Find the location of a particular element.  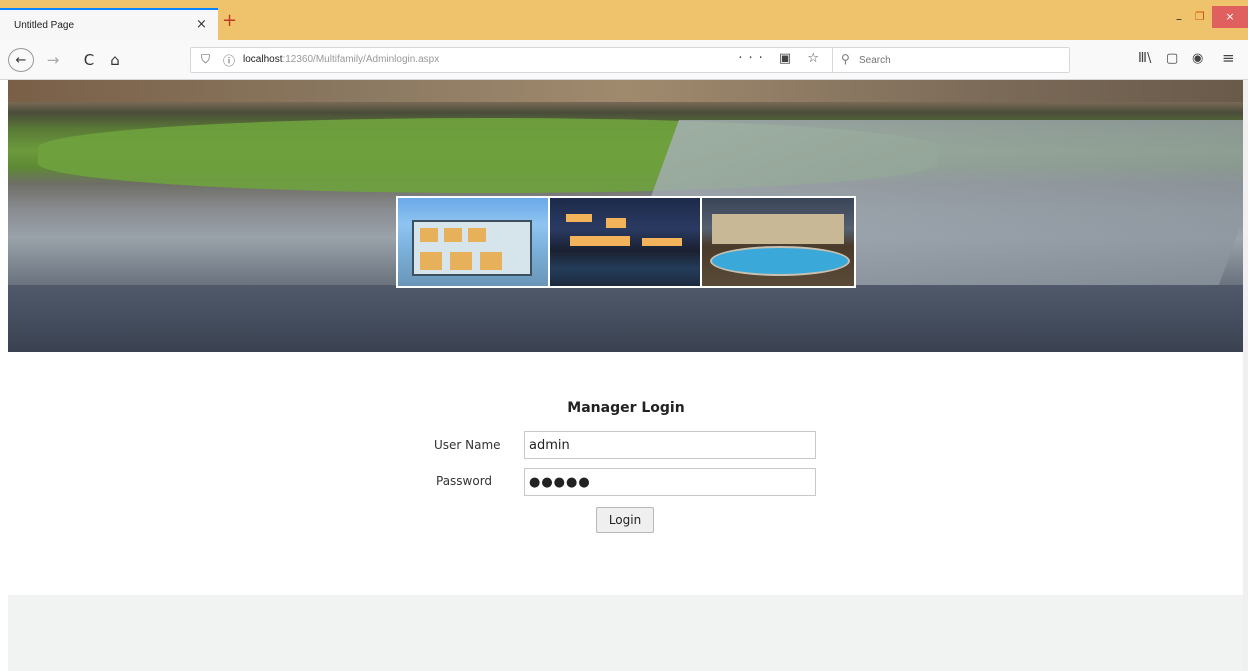

villa-building is located at coordinates (778, 229).